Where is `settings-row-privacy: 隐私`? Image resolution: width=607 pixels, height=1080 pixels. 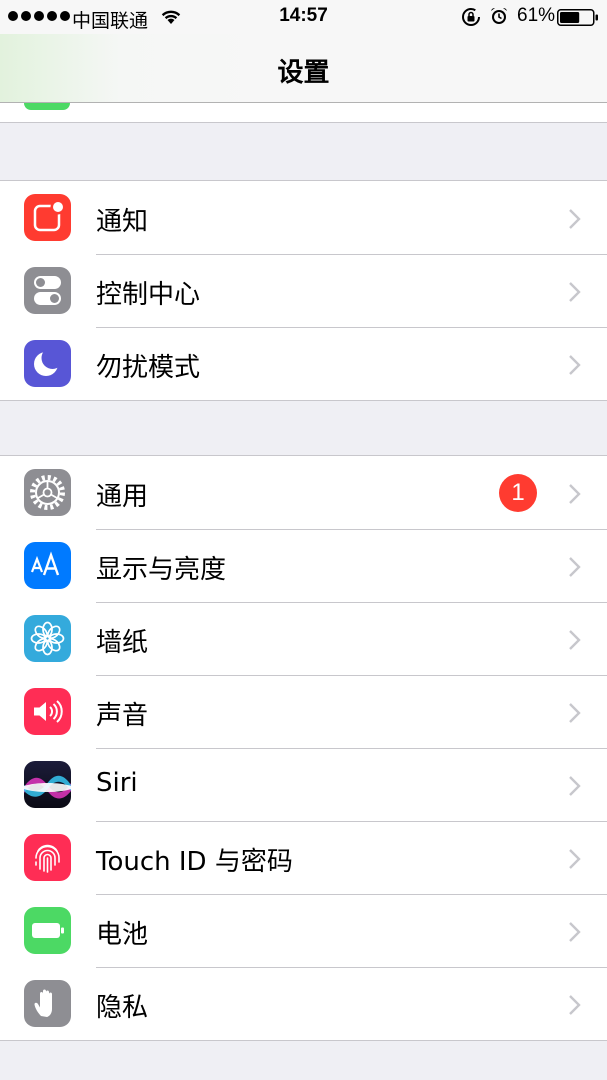
settings-row-privacy: 隐私 is located at coordinates (303, 1003).